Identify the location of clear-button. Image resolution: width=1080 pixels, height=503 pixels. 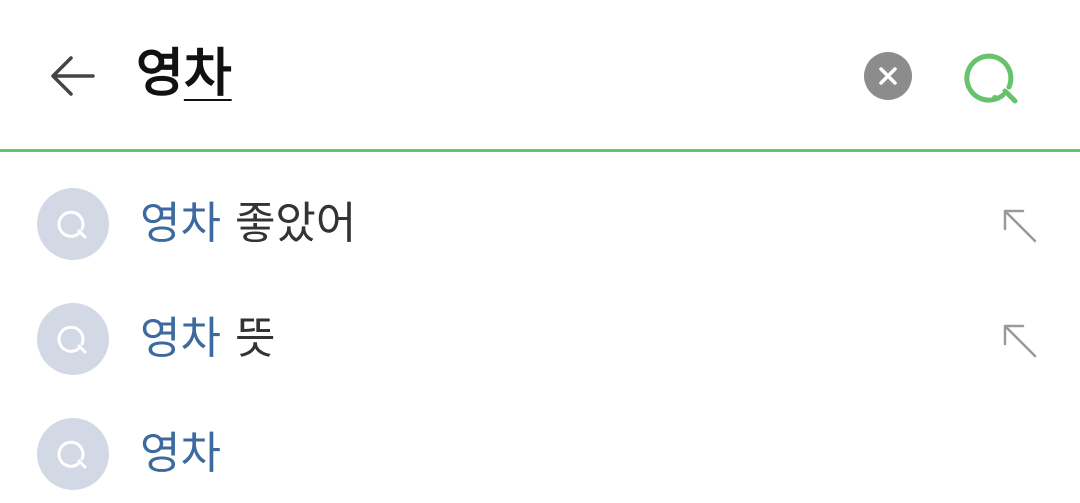
(888, 76).